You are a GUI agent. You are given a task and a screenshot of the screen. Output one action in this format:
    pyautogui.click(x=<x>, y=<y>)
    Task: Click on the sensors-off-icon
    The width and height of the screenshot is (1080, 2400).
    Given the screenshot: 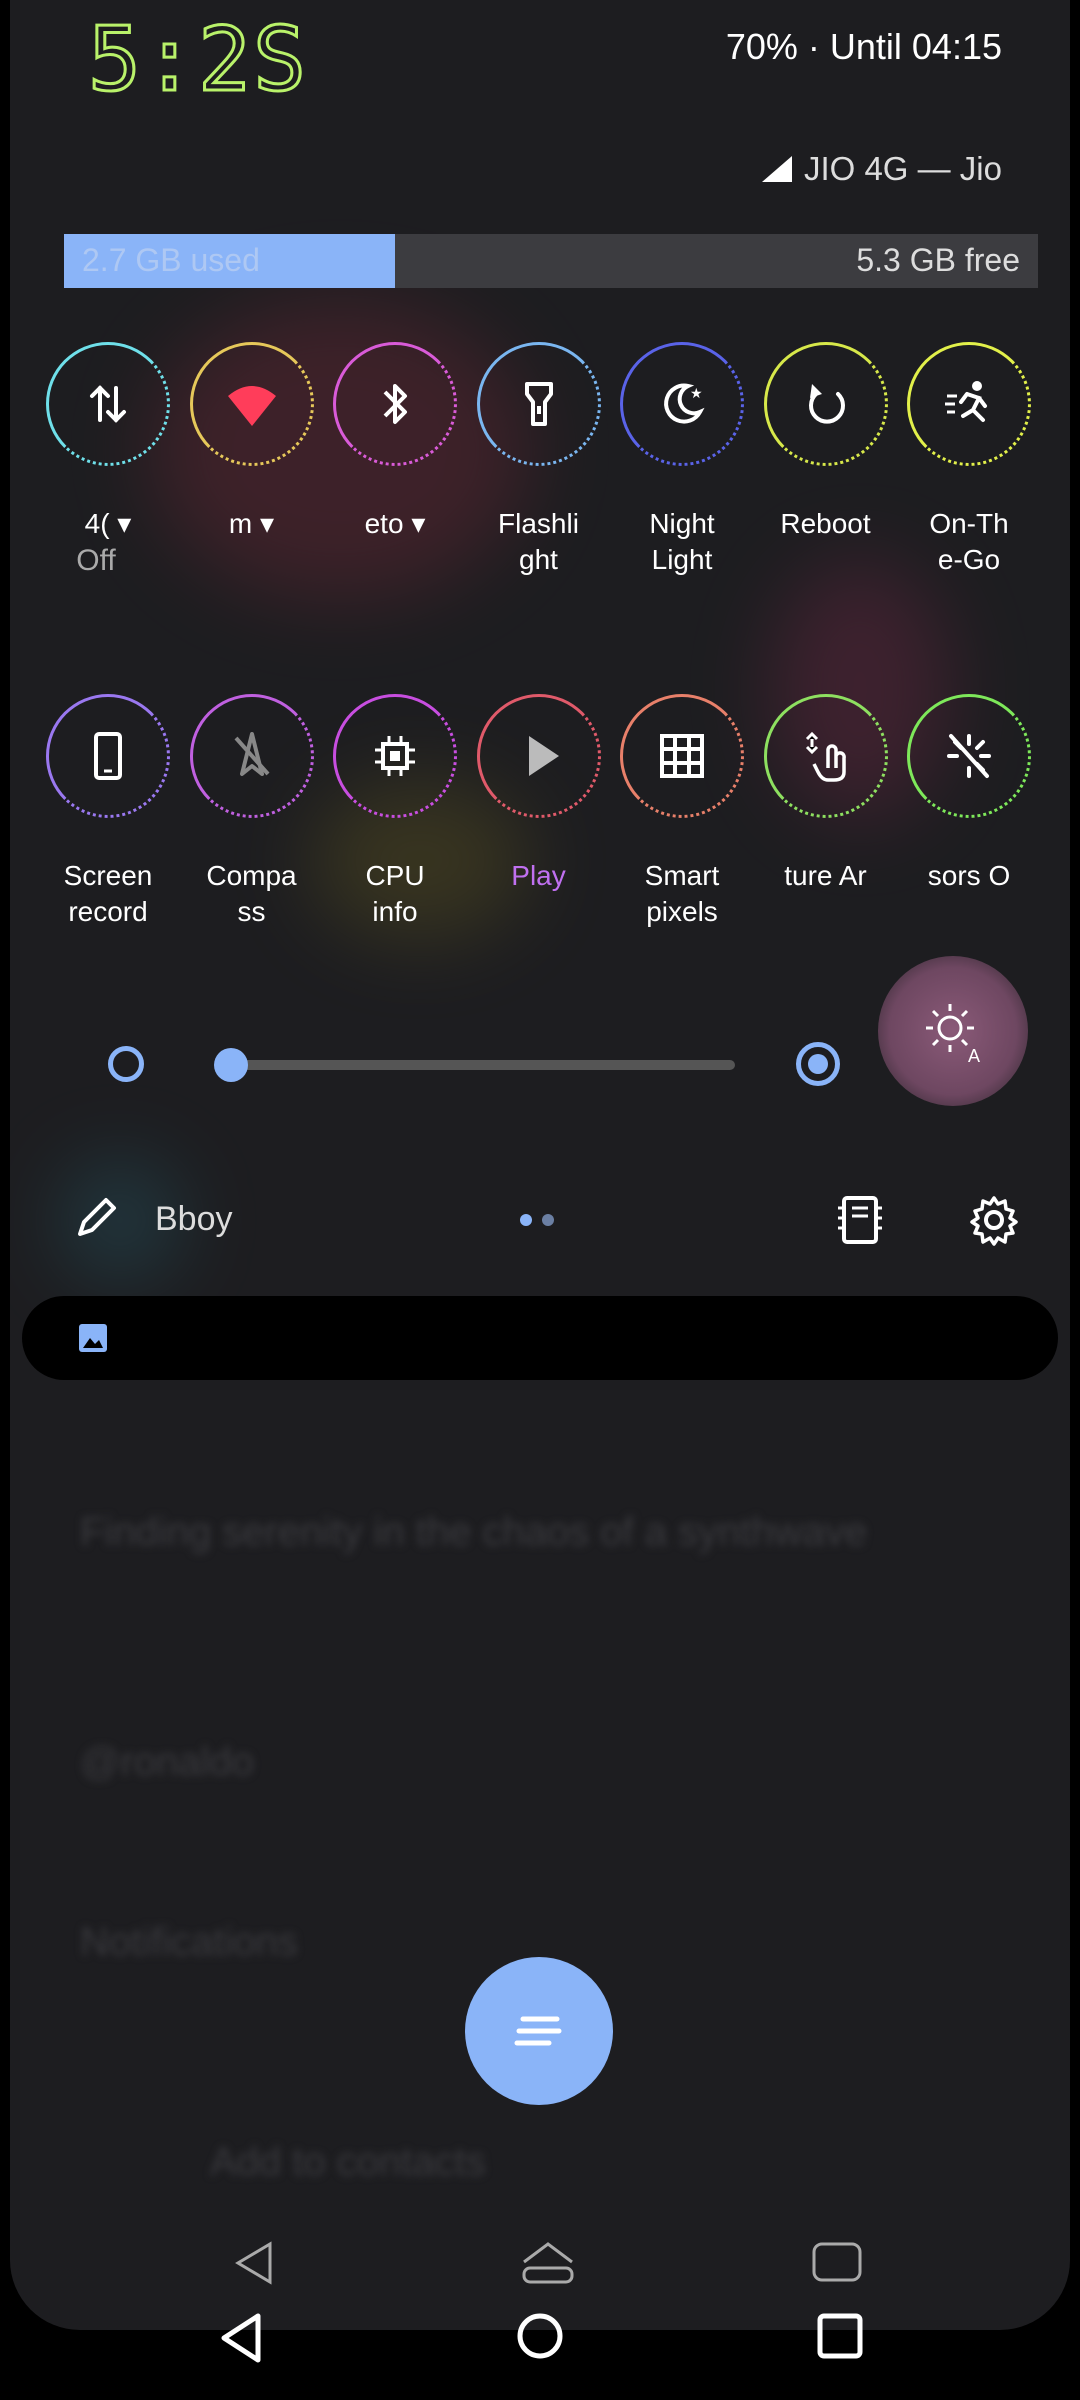 What is the action you would take?
    pyautogui.click(x=969, y=756)
    